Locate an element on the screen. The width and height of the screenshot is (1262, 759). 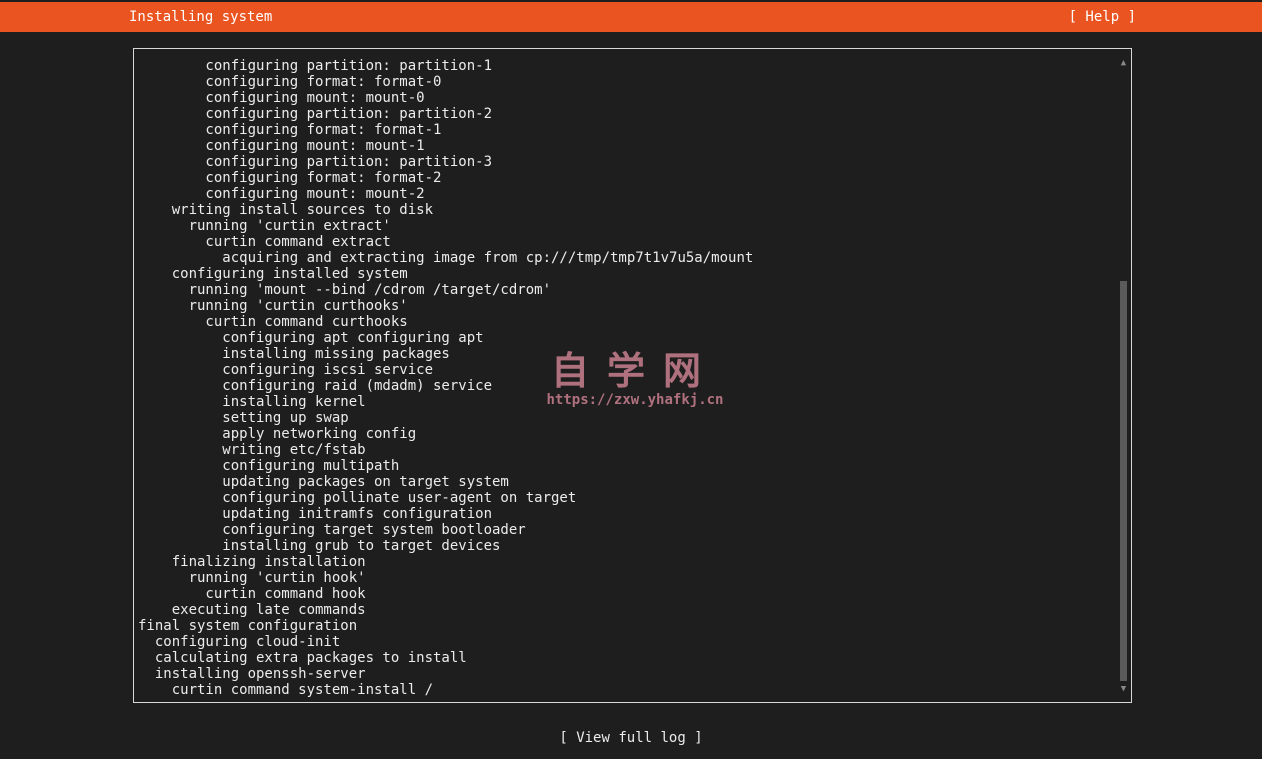
log-line: running 'curtin hook' is located at coordinates (252, 578).